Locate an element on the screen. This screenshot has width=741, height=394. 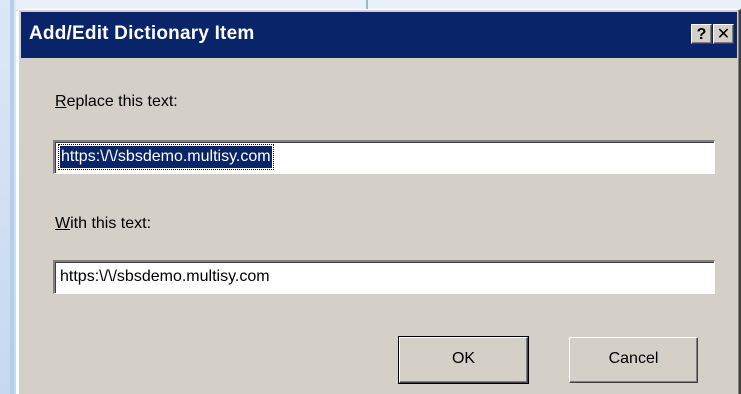
close-button: ✕ is located at coordinates (723, 34).